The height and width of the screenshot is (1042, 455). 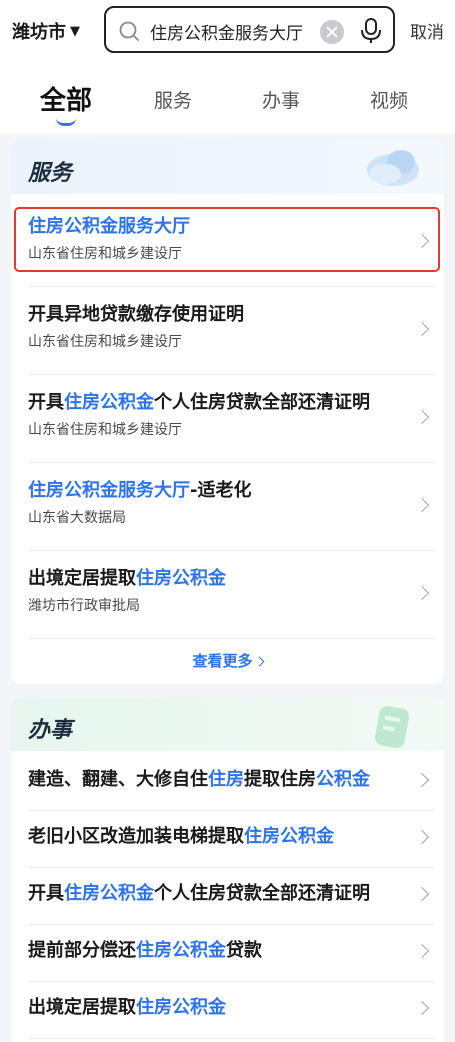 I want to click on search-icon, so click(x=129, y=31).